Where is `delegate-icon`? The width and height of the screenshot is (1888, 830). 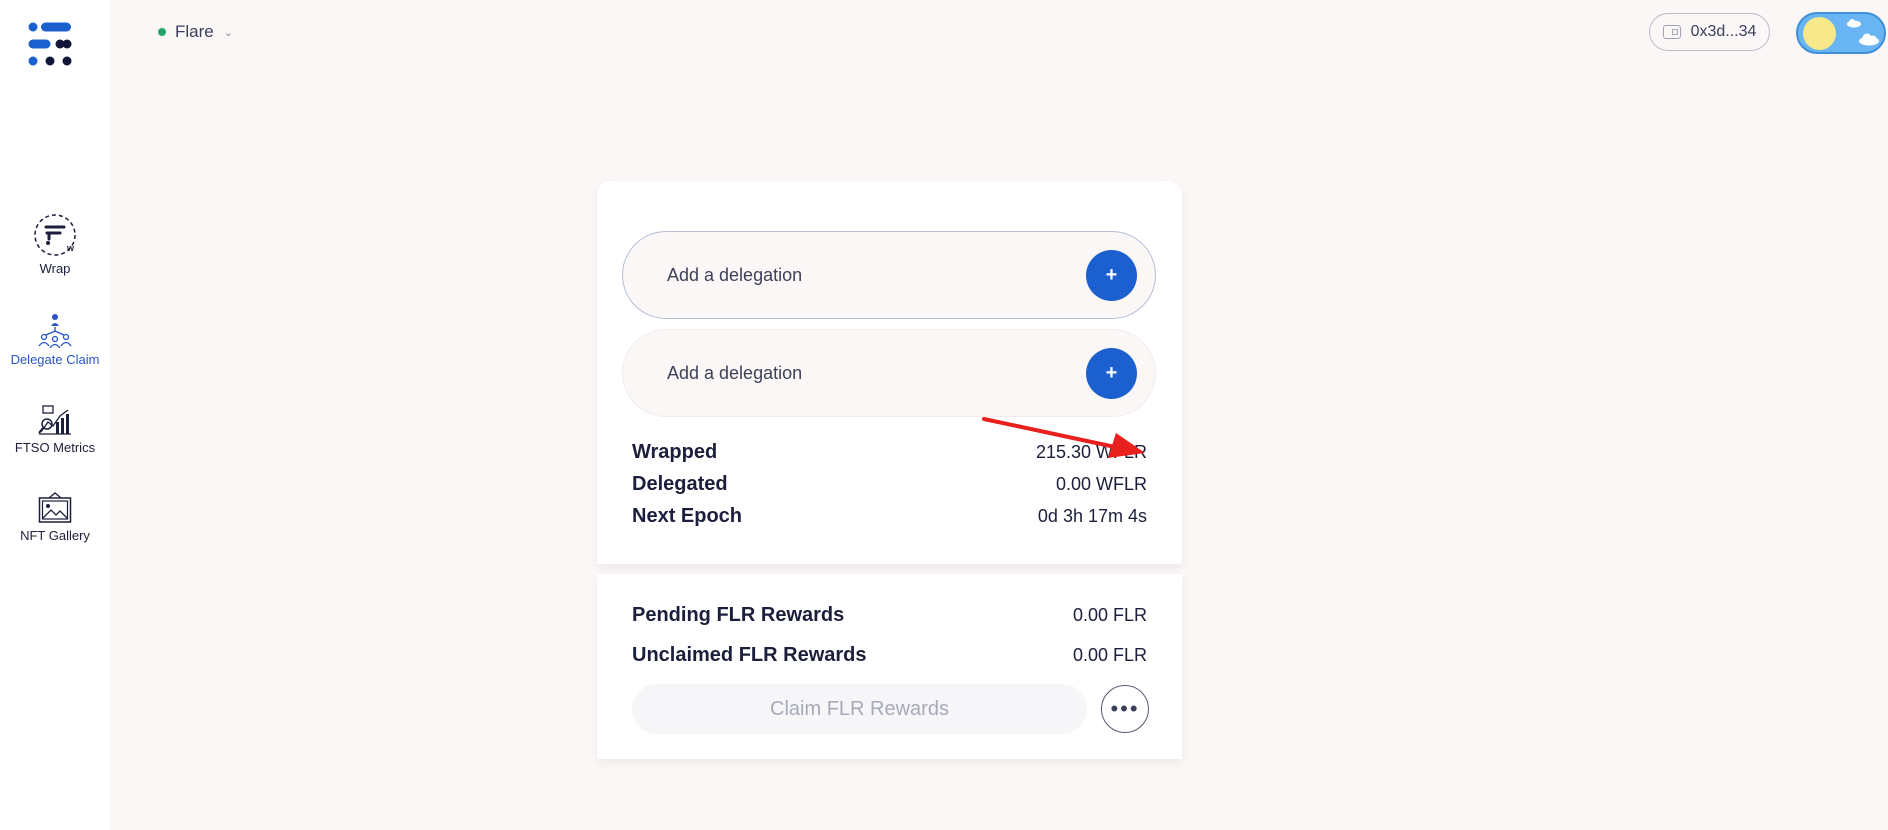 delegate-icon is located at coordinates (55, 331).